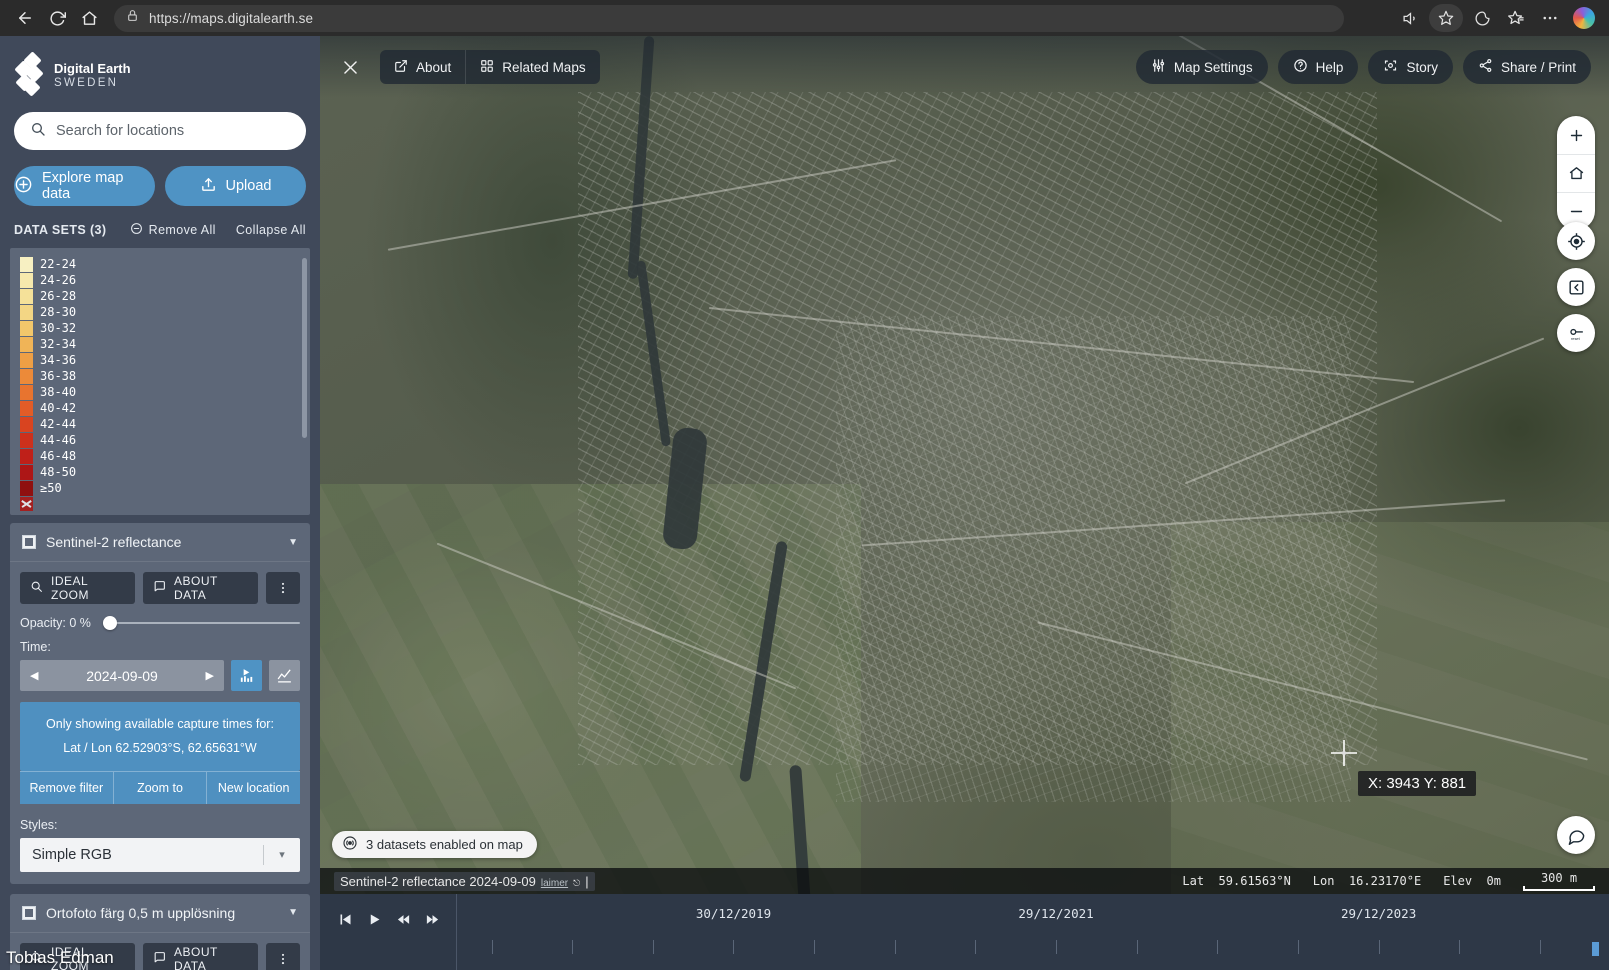 The image size is (1609, 970). What do you see at coordinates (577, 882) in the screenshot?
I see `external-link-small-icon: ⎋` at bounding box center [577, 882].